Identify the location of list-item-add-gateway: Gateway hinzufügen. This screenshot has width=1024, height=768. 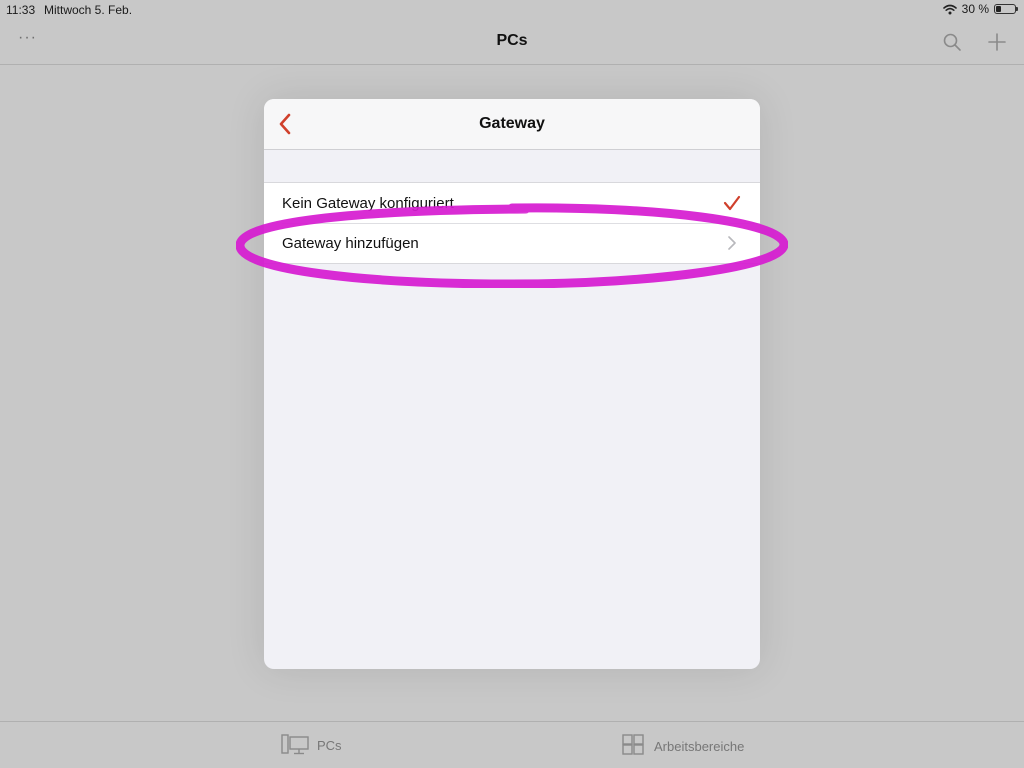
(512, 243).